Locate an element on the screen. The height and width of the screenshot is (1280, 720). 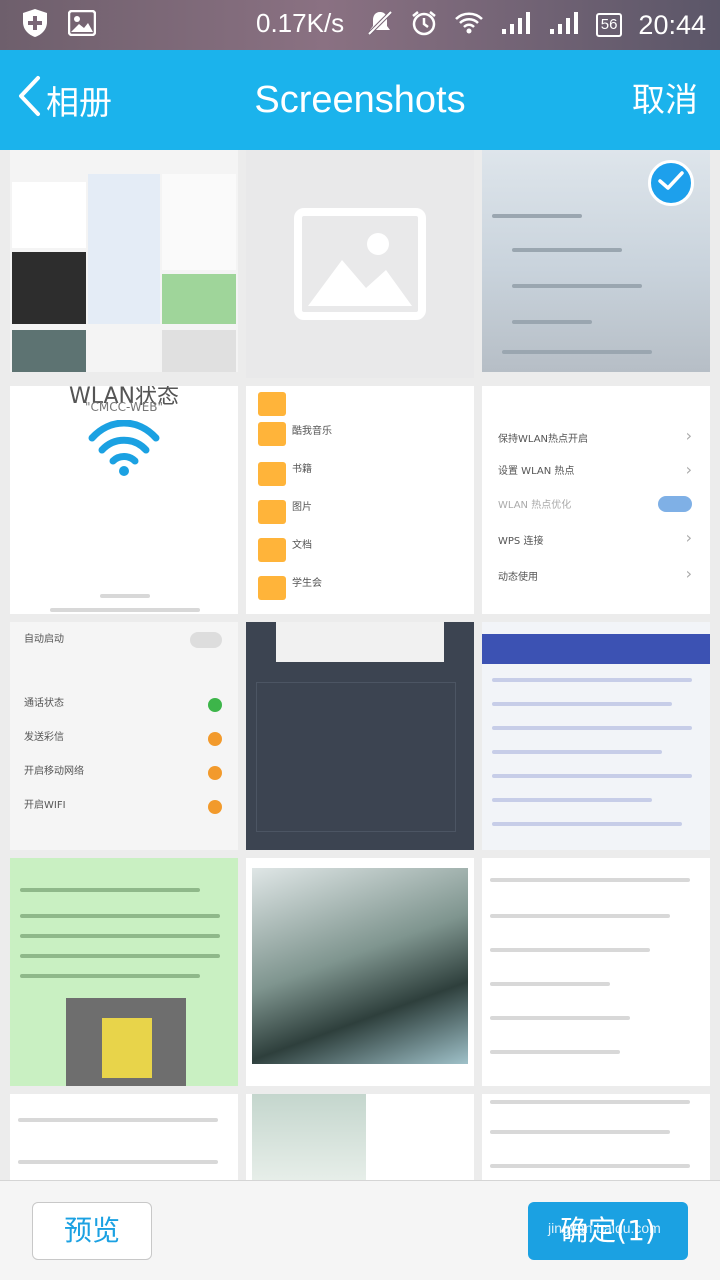
folder-name: 图片 is located at coordinates (302, 507).